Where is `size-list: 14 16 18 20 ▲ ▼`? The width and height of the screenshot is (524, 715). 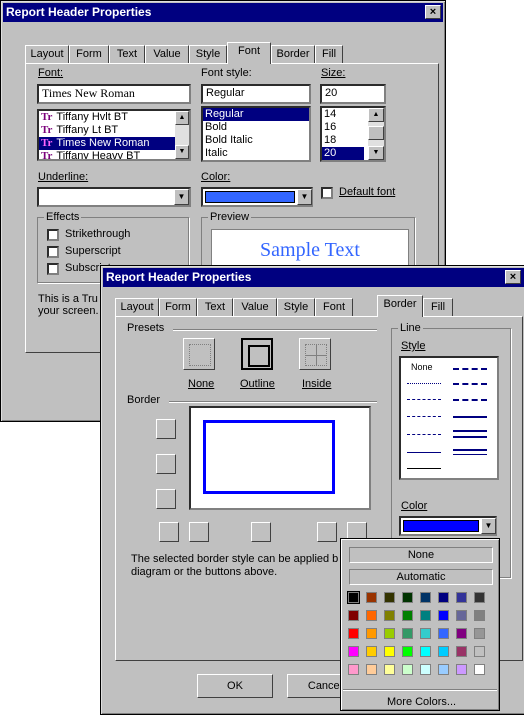
size-list: 14 16 18 20 ▲ ▼ is located at coordinates (353, 134).